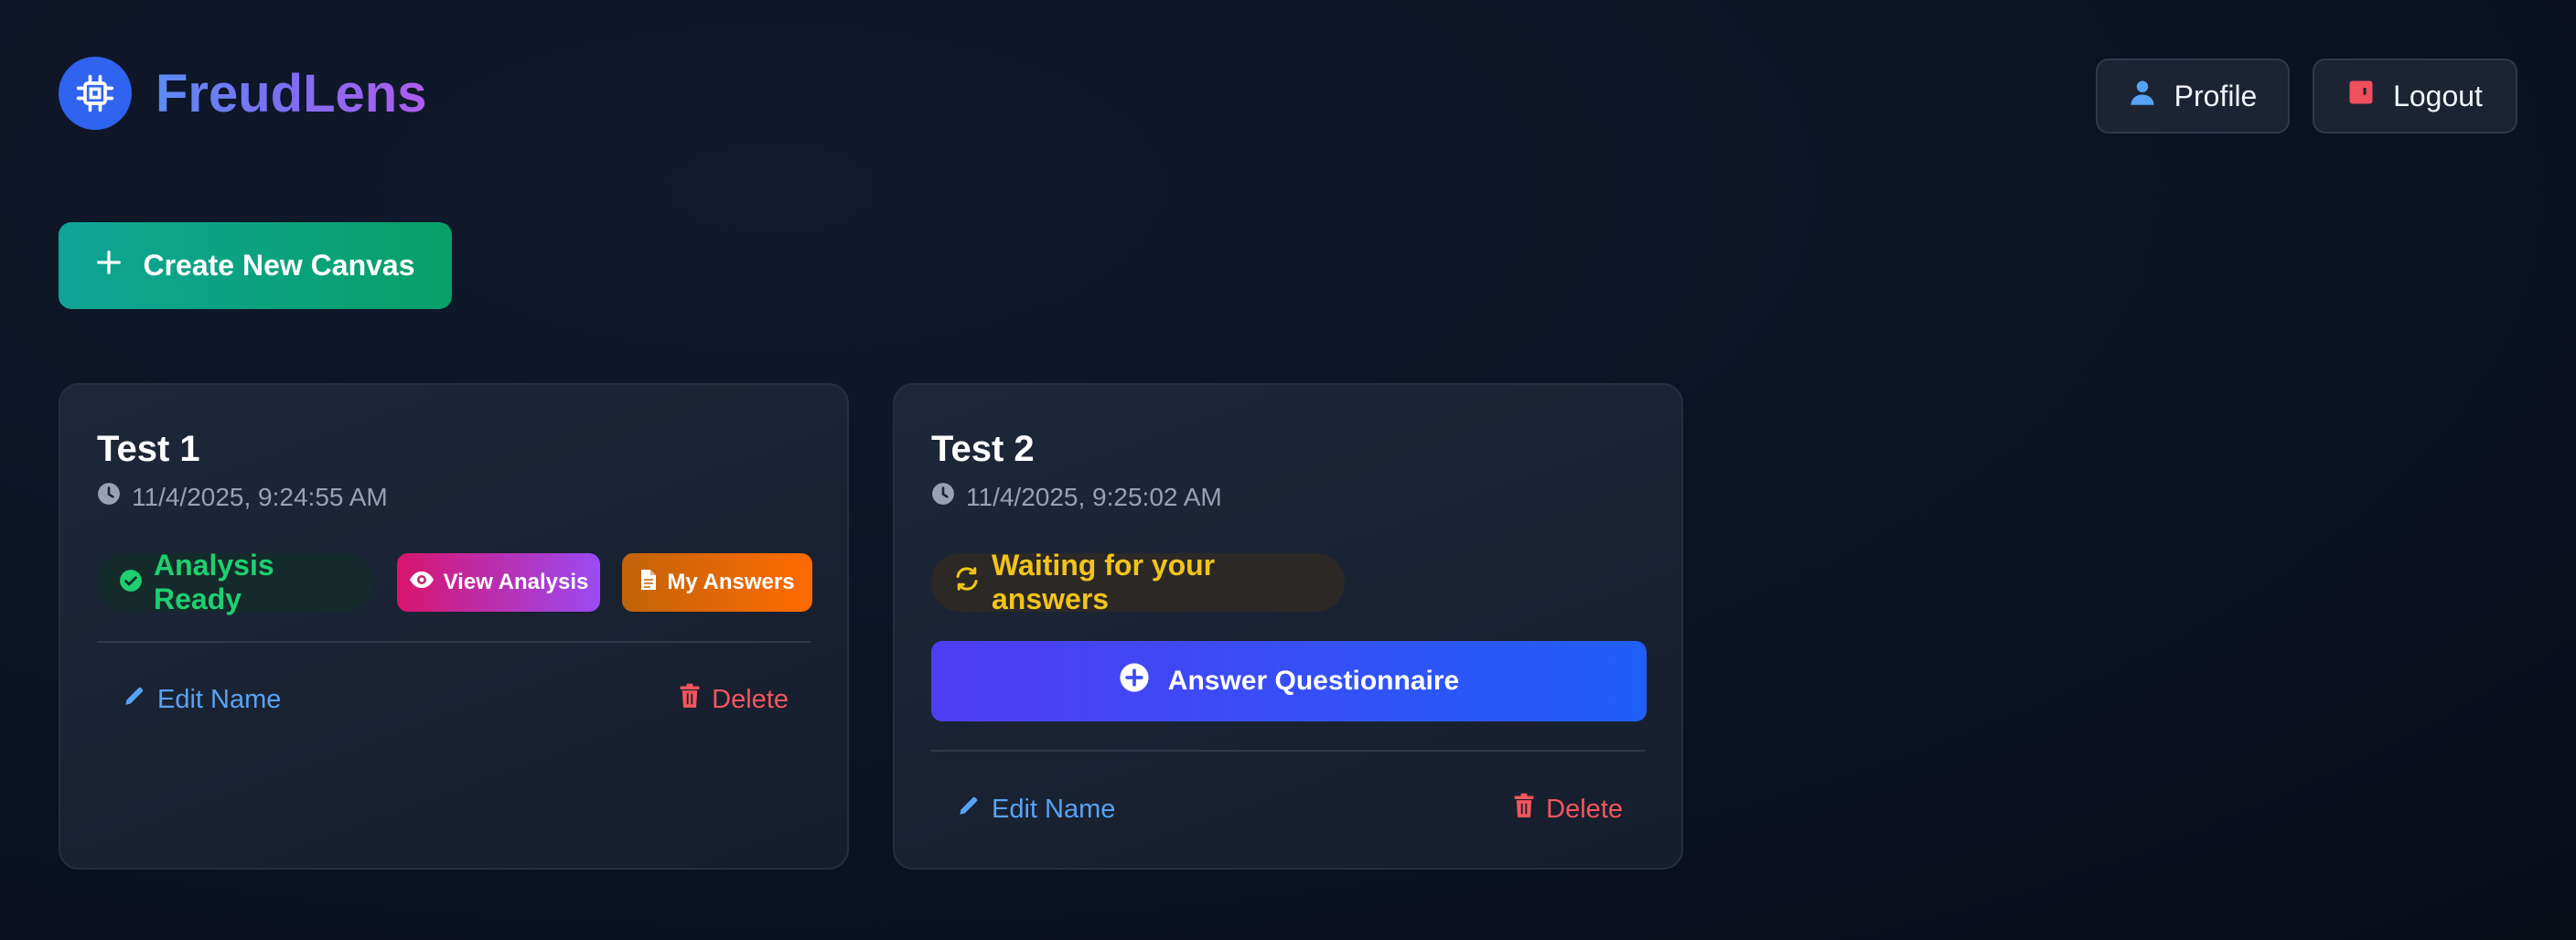  I want to click on logout-button: Logout, so click(2415, 96).